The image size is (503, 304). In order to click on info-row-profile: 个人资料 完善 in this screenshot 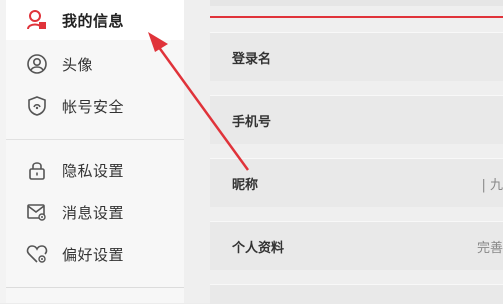, I will do `click(356, 245)`.